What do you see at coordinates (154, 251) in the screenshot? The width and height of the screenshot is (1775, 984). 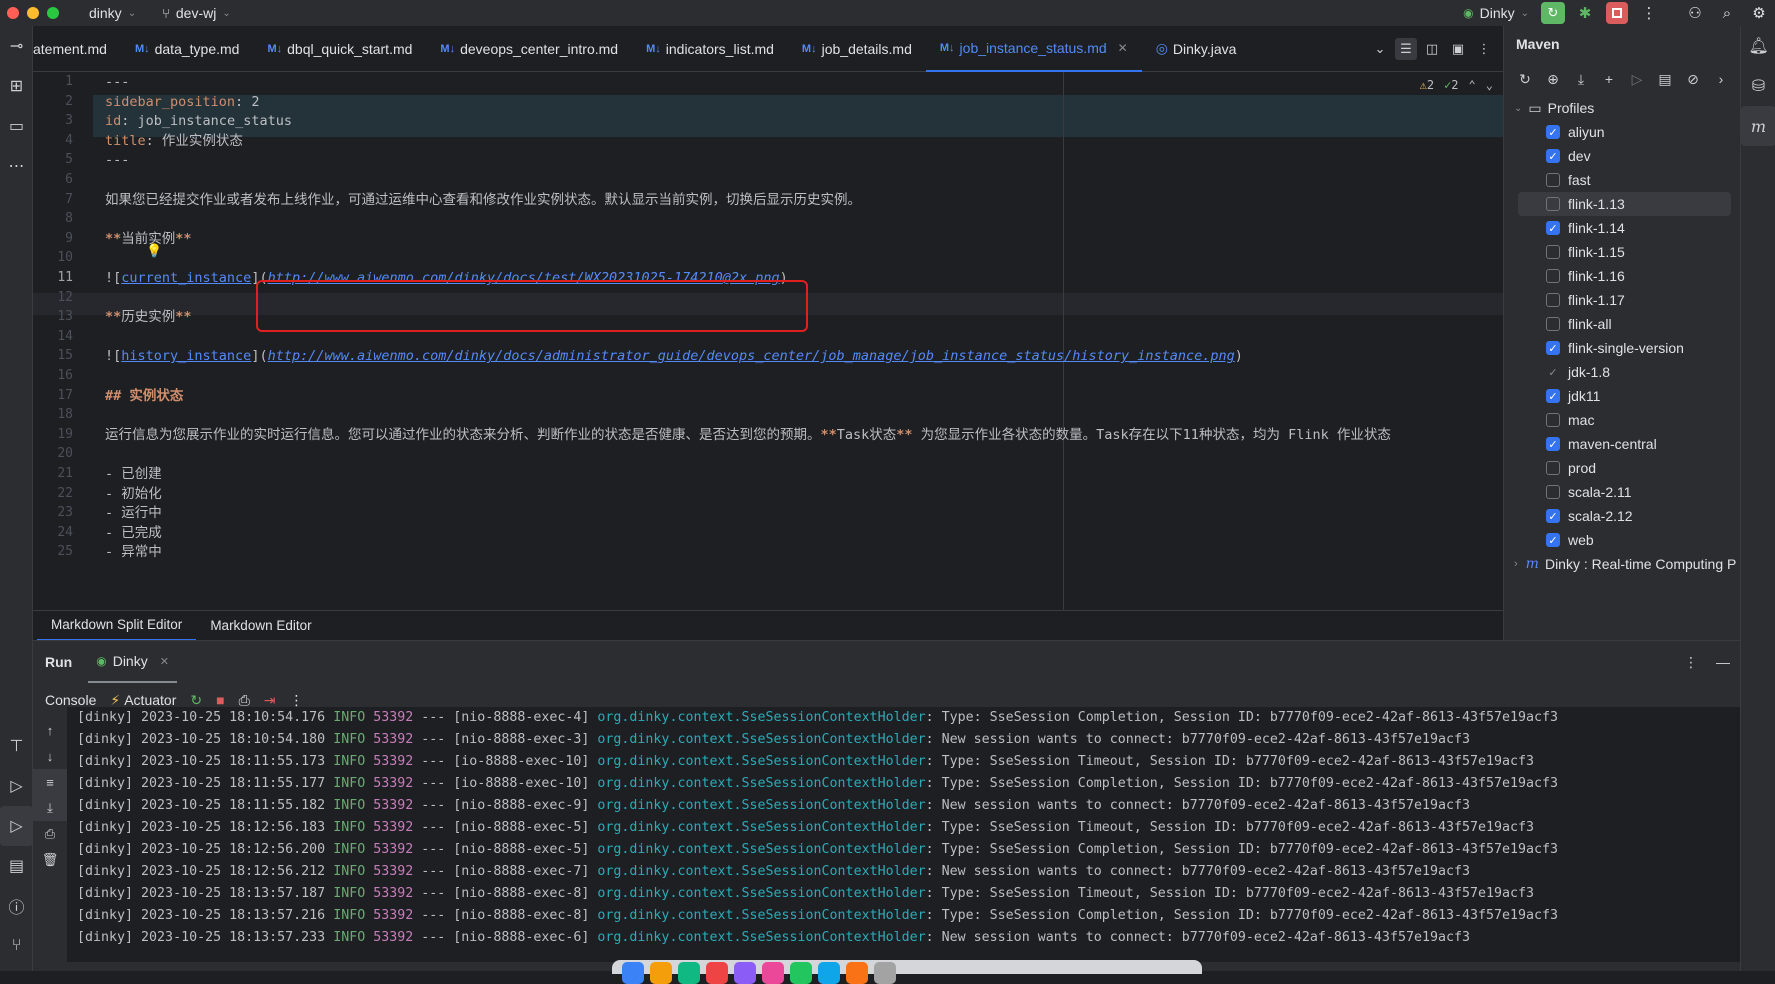 I see `lightbulb-icon: 💡` at bounding box center [154, 251].